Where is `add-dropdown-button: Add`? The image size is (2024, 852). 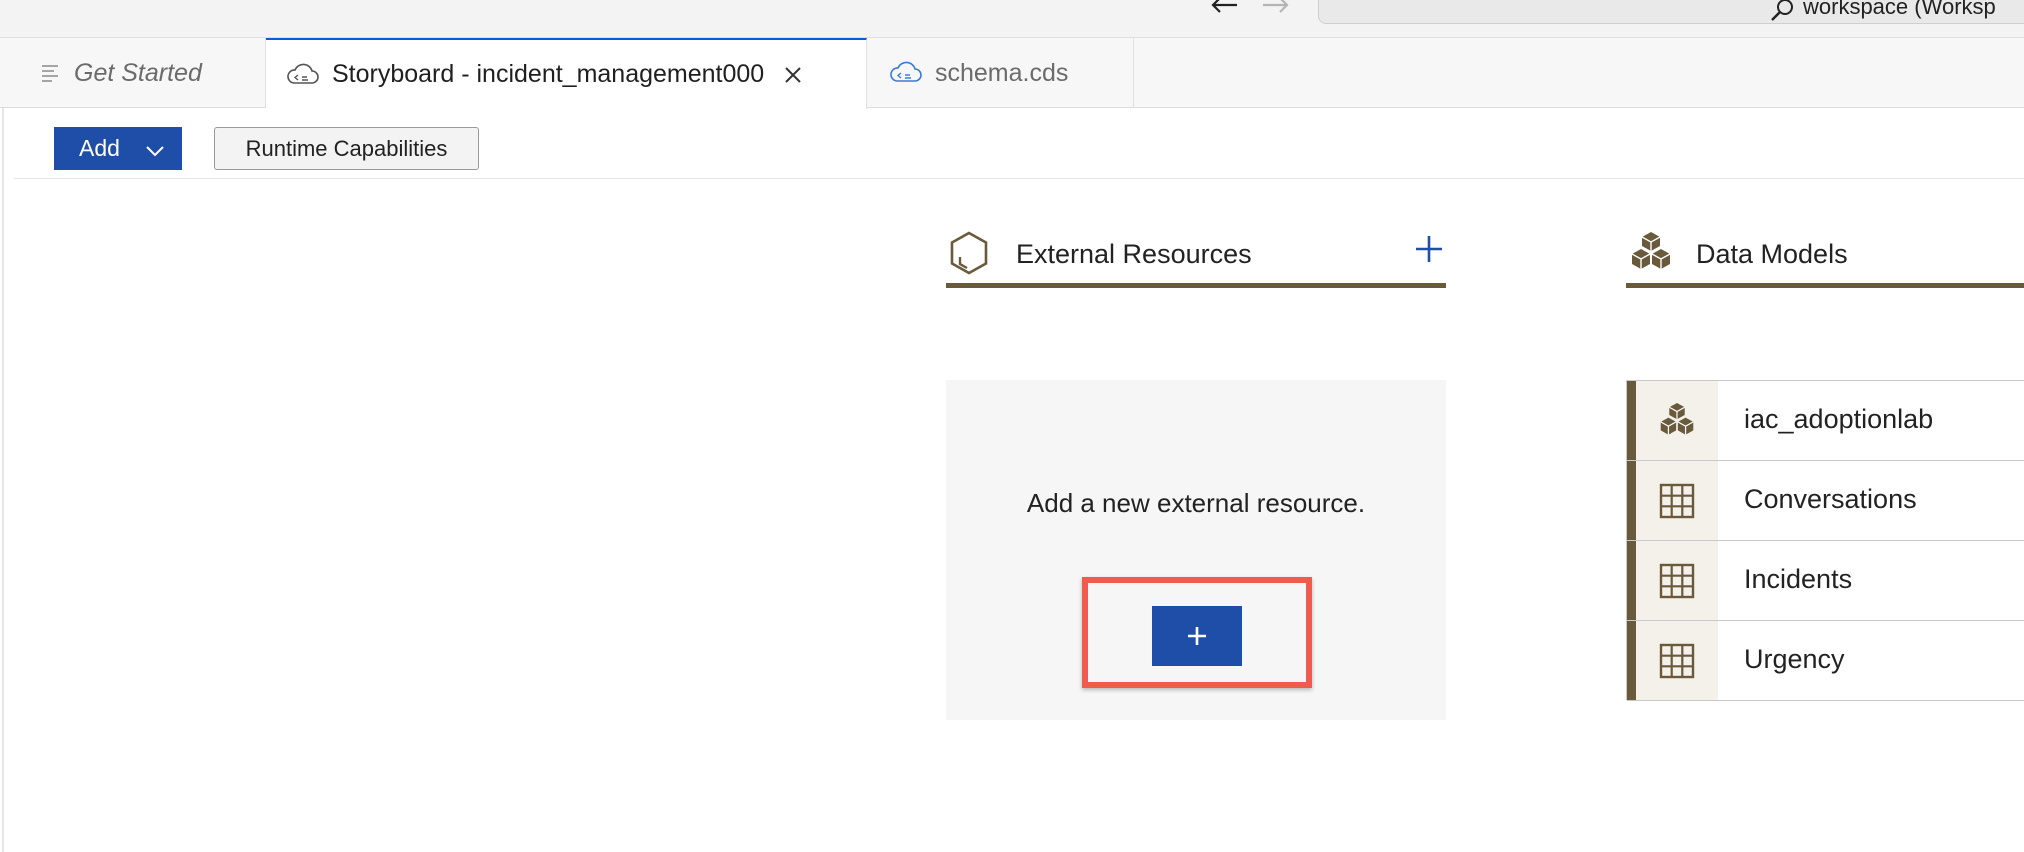 add-dropdown-button: Add is located at coordinates (118, 148).